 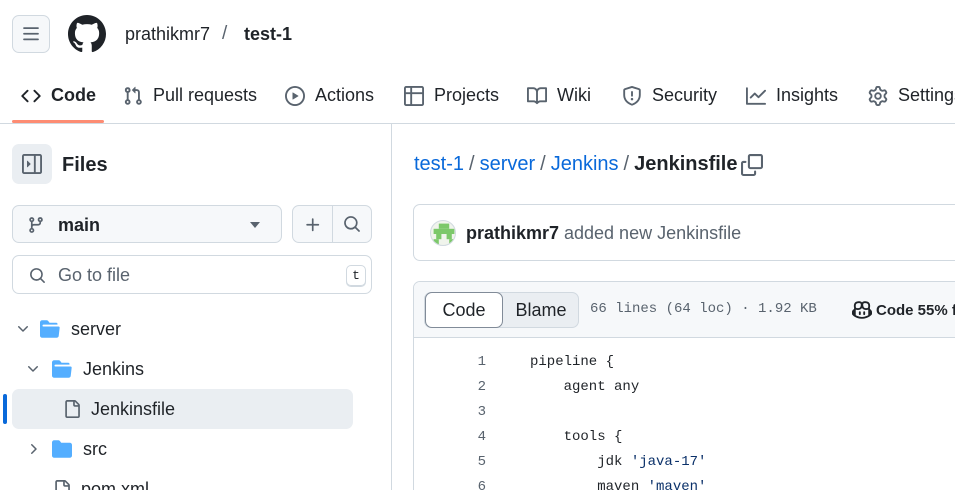 What do you see at coordinates (512, 233) in the screenshot?
I see `commit-author-link: prathikmr7` at bounding box center [512, 233].